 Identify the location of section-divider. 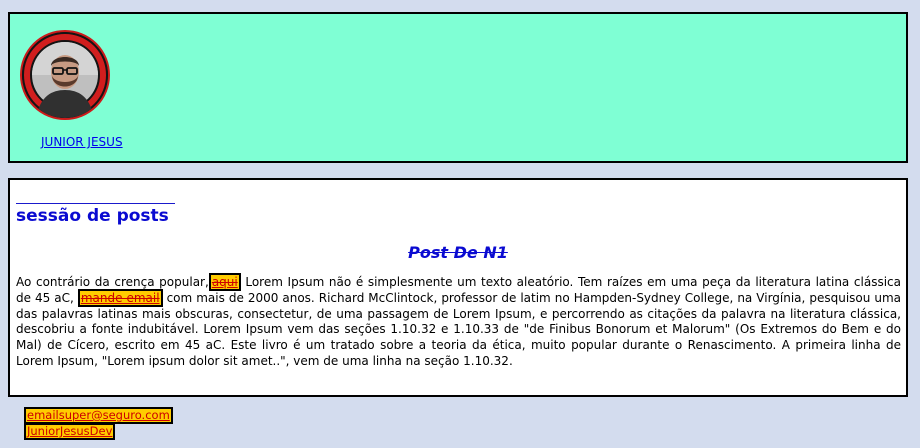
(95, 203).